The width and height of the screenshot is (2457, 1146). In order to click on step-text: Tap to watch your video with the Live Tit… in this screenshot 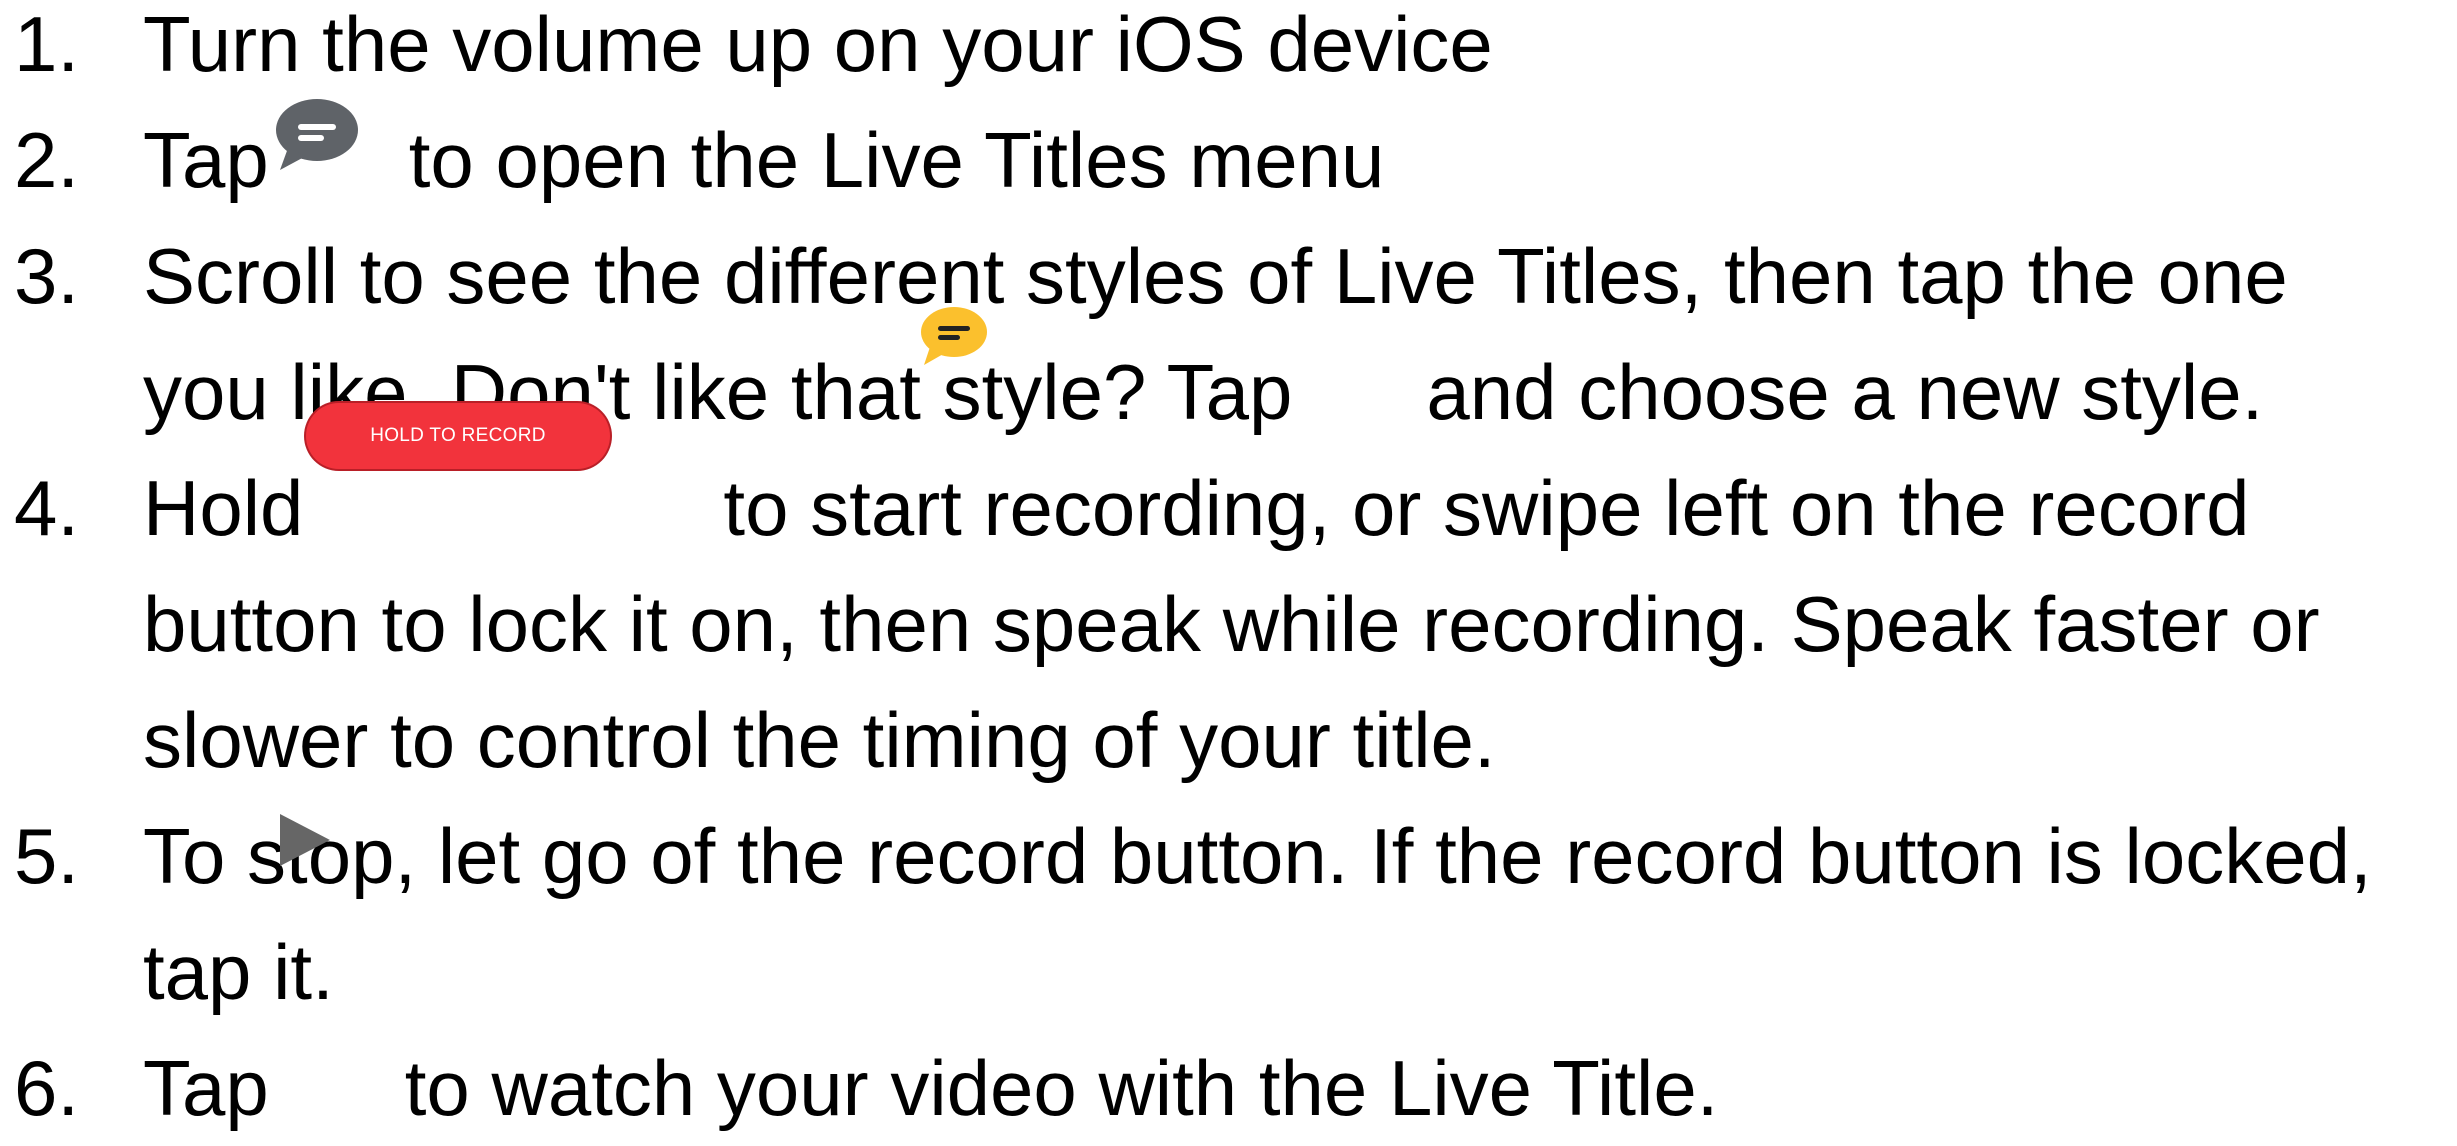, I will do `click(930, 1088)`.